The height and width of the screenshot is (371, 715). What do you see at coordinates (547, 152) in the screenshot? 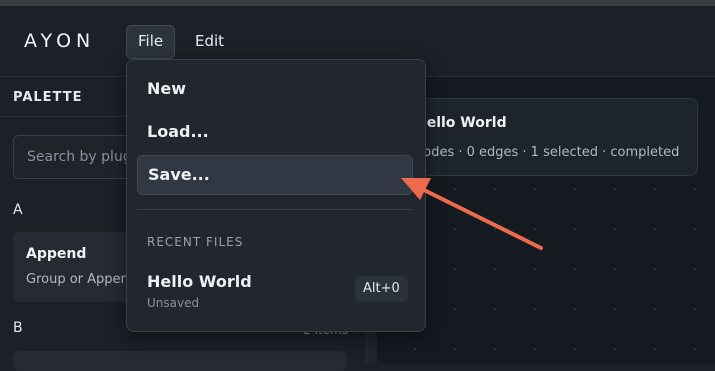
I see `graph-stats: nodes · 0 edges · 1 selected · completed` at bounding box center [547, 152].